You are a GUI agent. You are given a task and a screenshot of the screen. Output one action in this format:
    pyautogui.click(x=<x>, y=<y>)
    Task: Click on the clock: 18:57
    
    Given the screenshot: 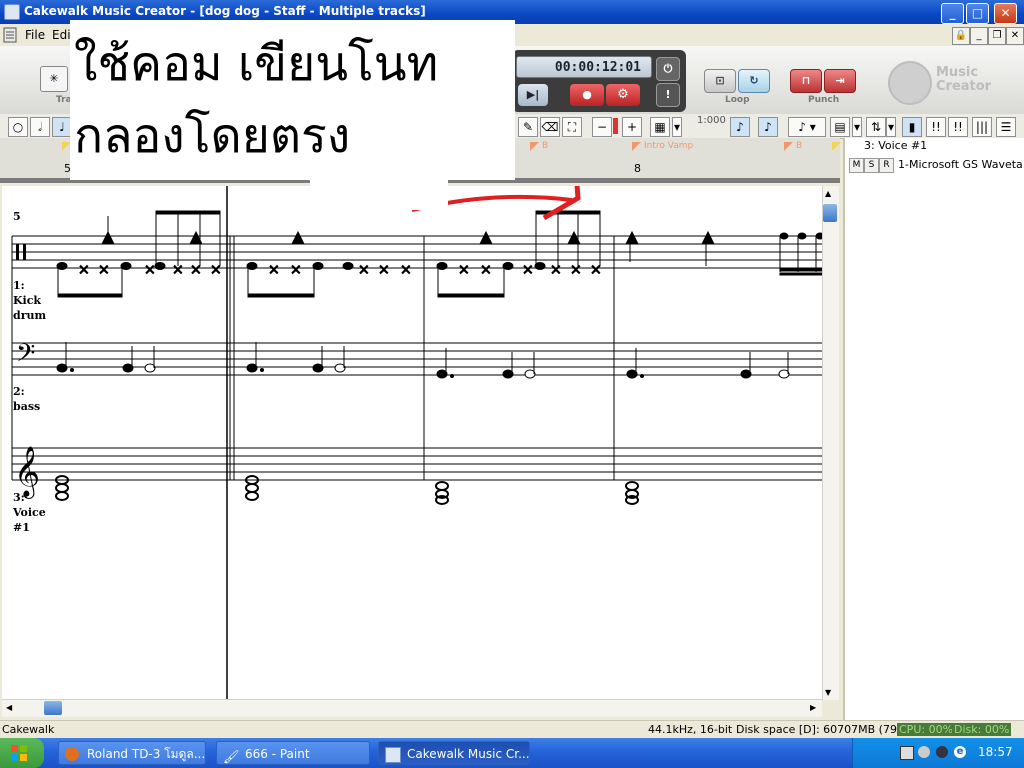 What is the action you would take?
    pyautogui.click(x=995, y=752)
    